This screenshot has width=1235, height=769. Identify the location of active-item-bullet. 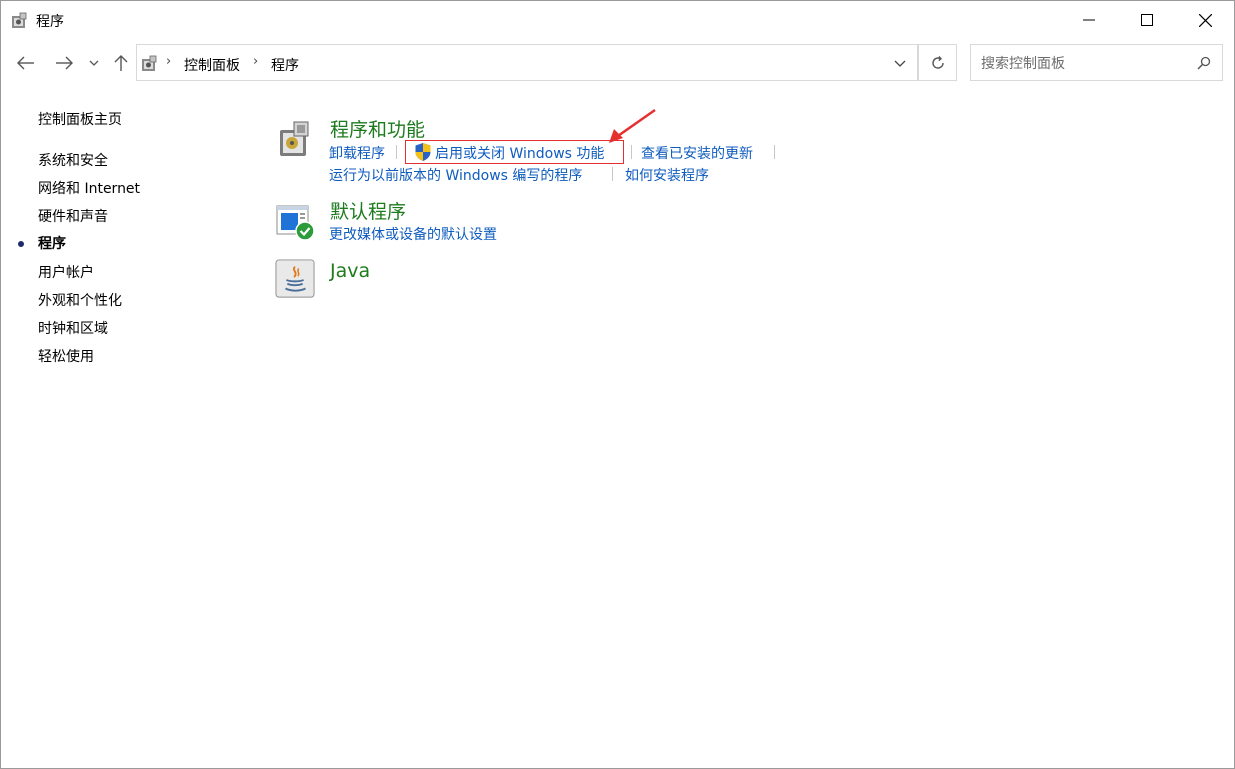
(21, 244).